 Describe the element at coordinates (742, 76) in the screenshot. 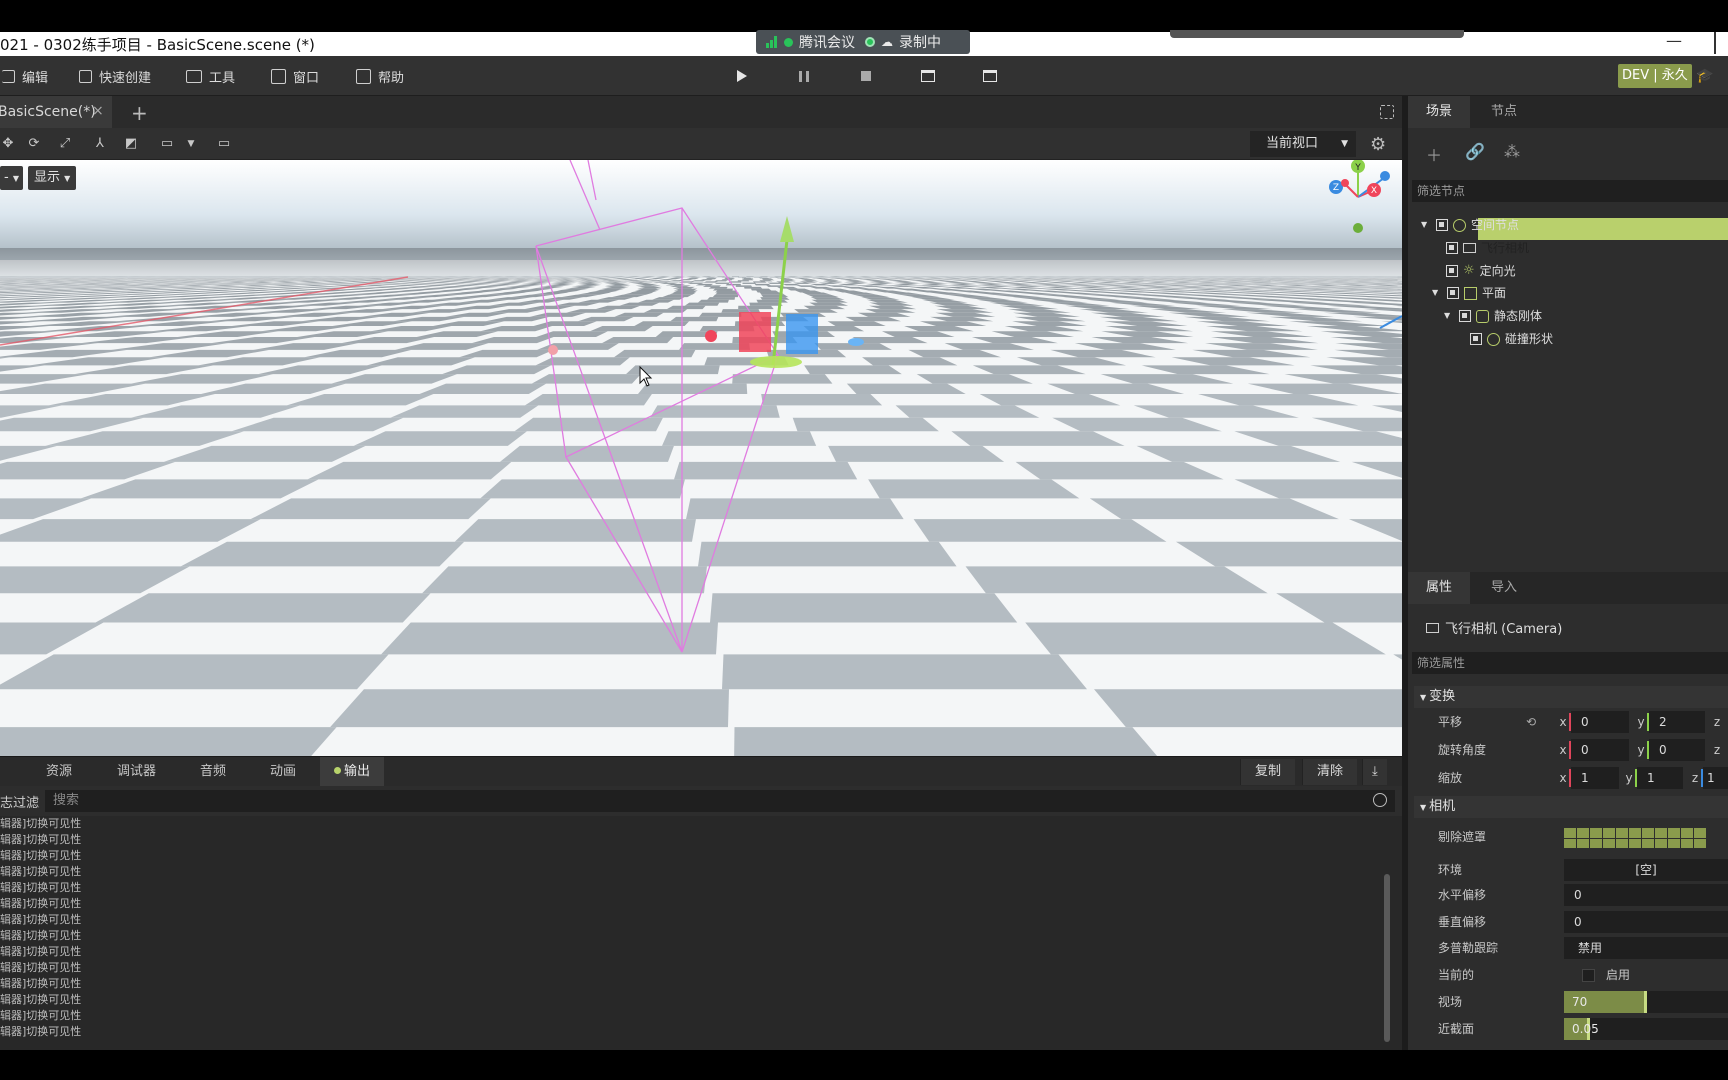

I see `play-button` at that location.